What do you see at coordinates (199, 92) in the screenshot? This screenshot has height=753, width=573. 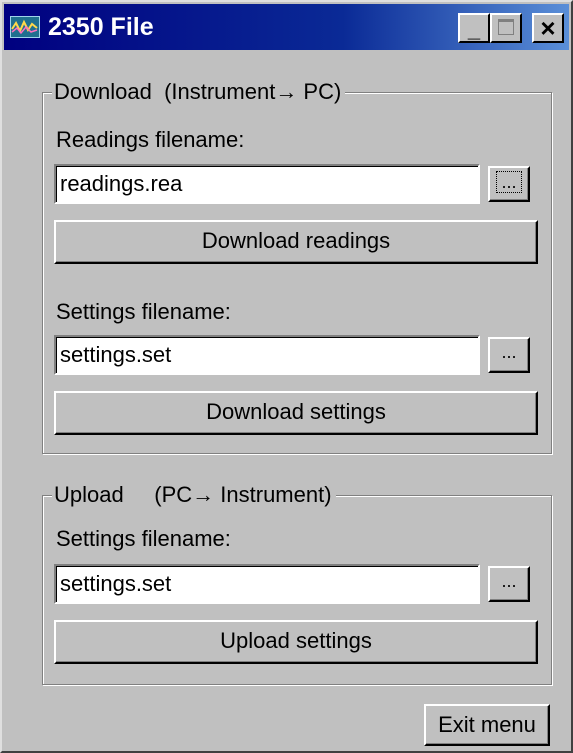 I see `download-group-label: Download (Instrument→ PC)` at bounding box center [199, 92].